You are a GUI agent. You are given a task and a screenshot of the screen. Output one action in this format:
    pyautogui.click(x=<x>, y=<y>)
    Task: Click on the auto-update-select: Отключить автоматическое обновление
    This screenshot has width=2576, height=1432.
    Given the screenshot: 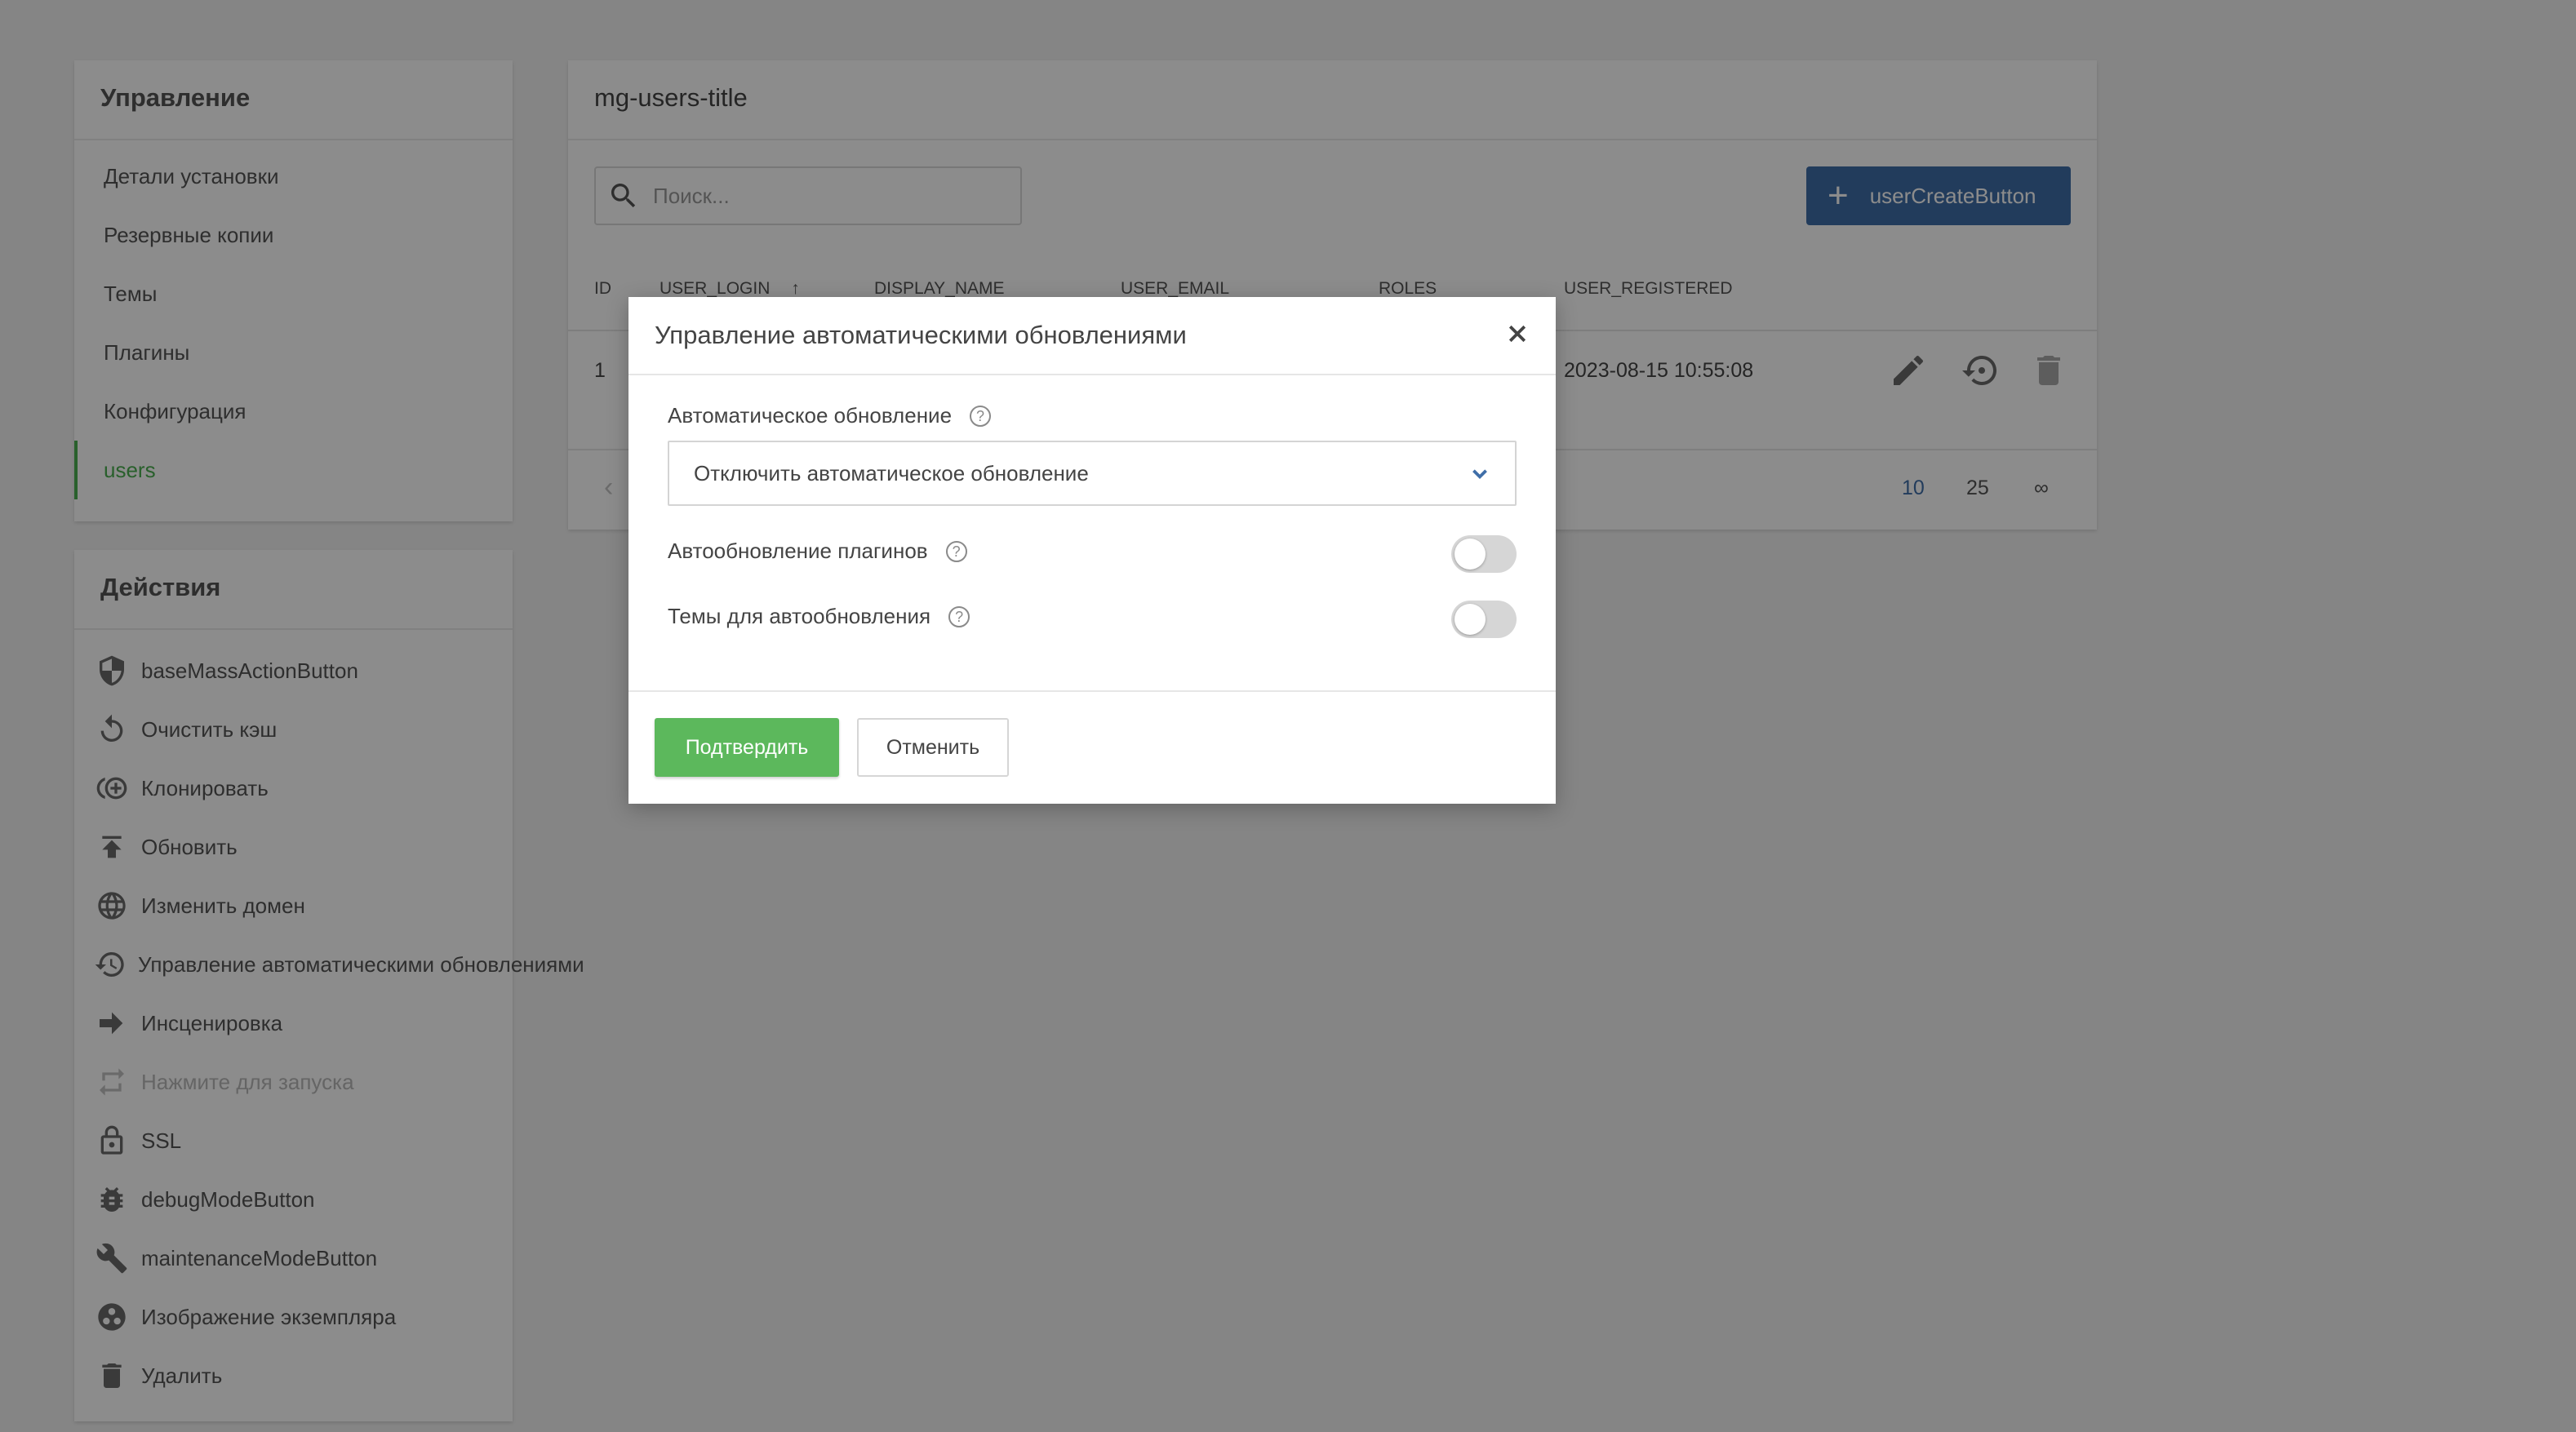 What is the action you would take?
    pyautogui.click(x=1092, y=473)
    